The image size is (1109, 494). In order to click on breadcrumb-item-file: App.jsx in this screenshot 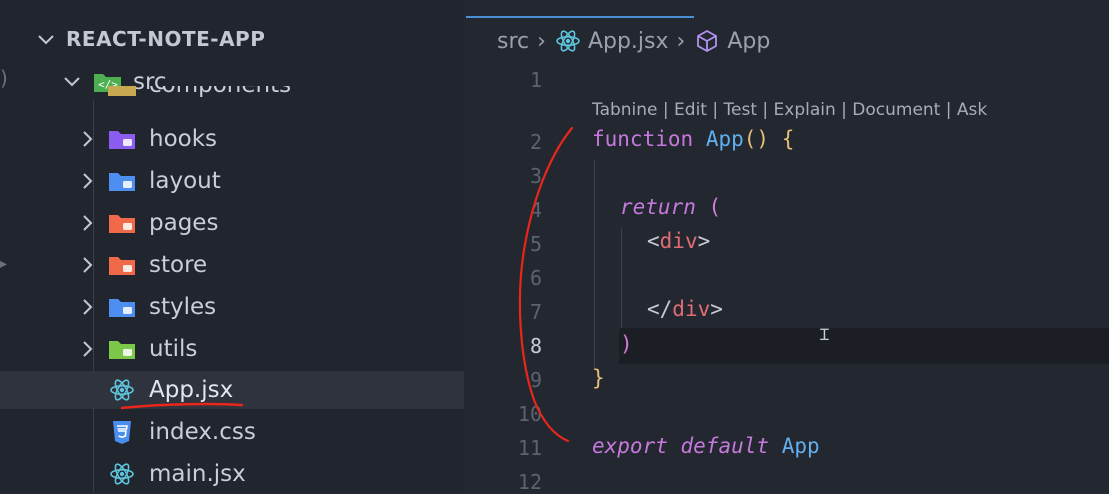, I will do `click(628, 41)`.